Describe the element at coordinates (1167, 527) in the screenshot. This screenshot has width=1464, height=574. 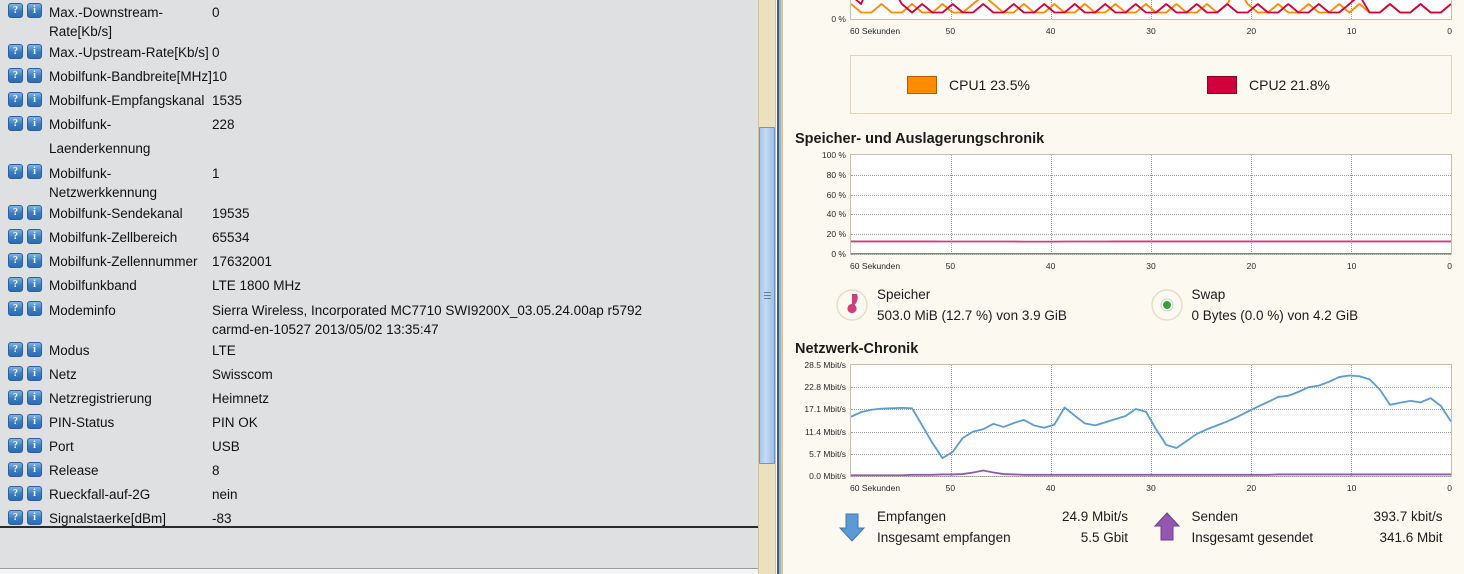
I see `upload-arrow-icon` at that location.